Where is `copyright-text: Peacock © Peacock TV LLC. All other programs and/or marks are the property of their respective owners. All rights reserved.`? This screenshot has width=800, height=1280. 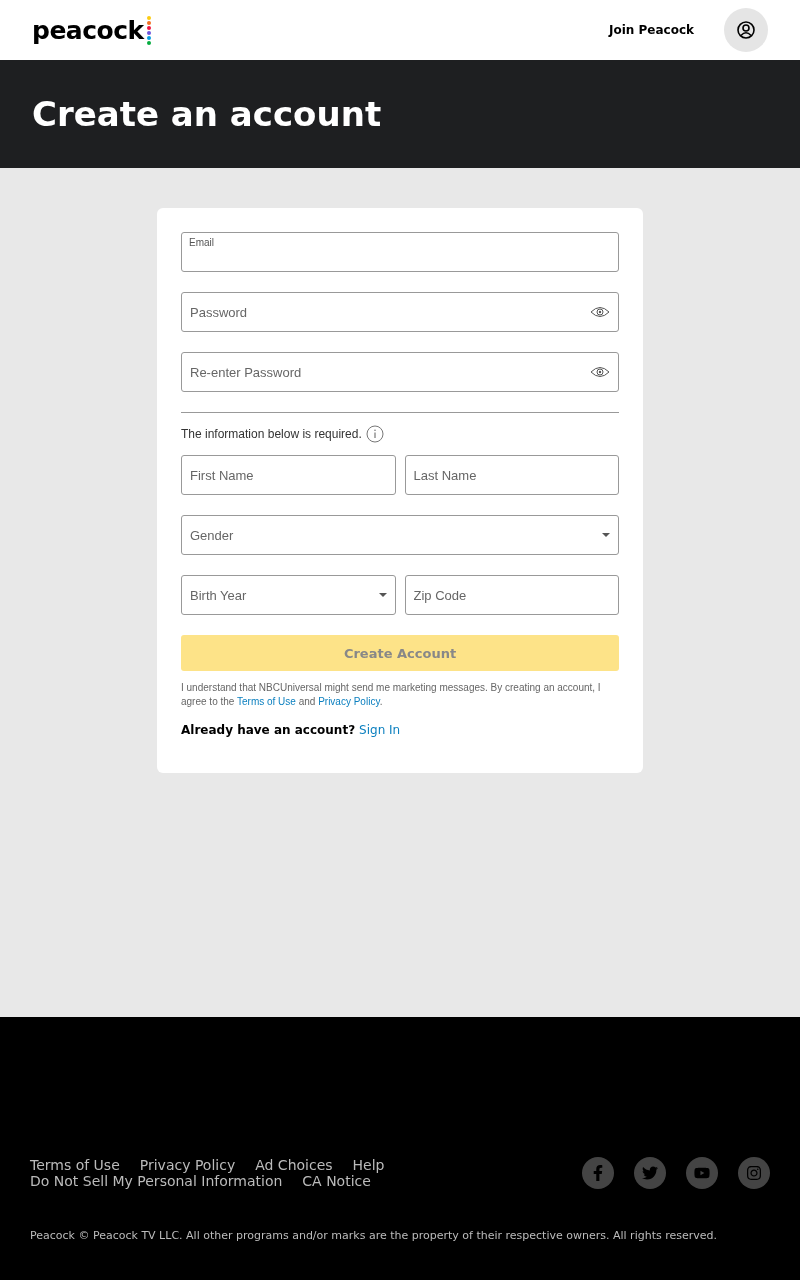 copyright-text: Peacock © Peacock TV LLC. All other programs and/or marks are the property of their respective owners. All rights reserved. is located at coordinates (374, 1235).